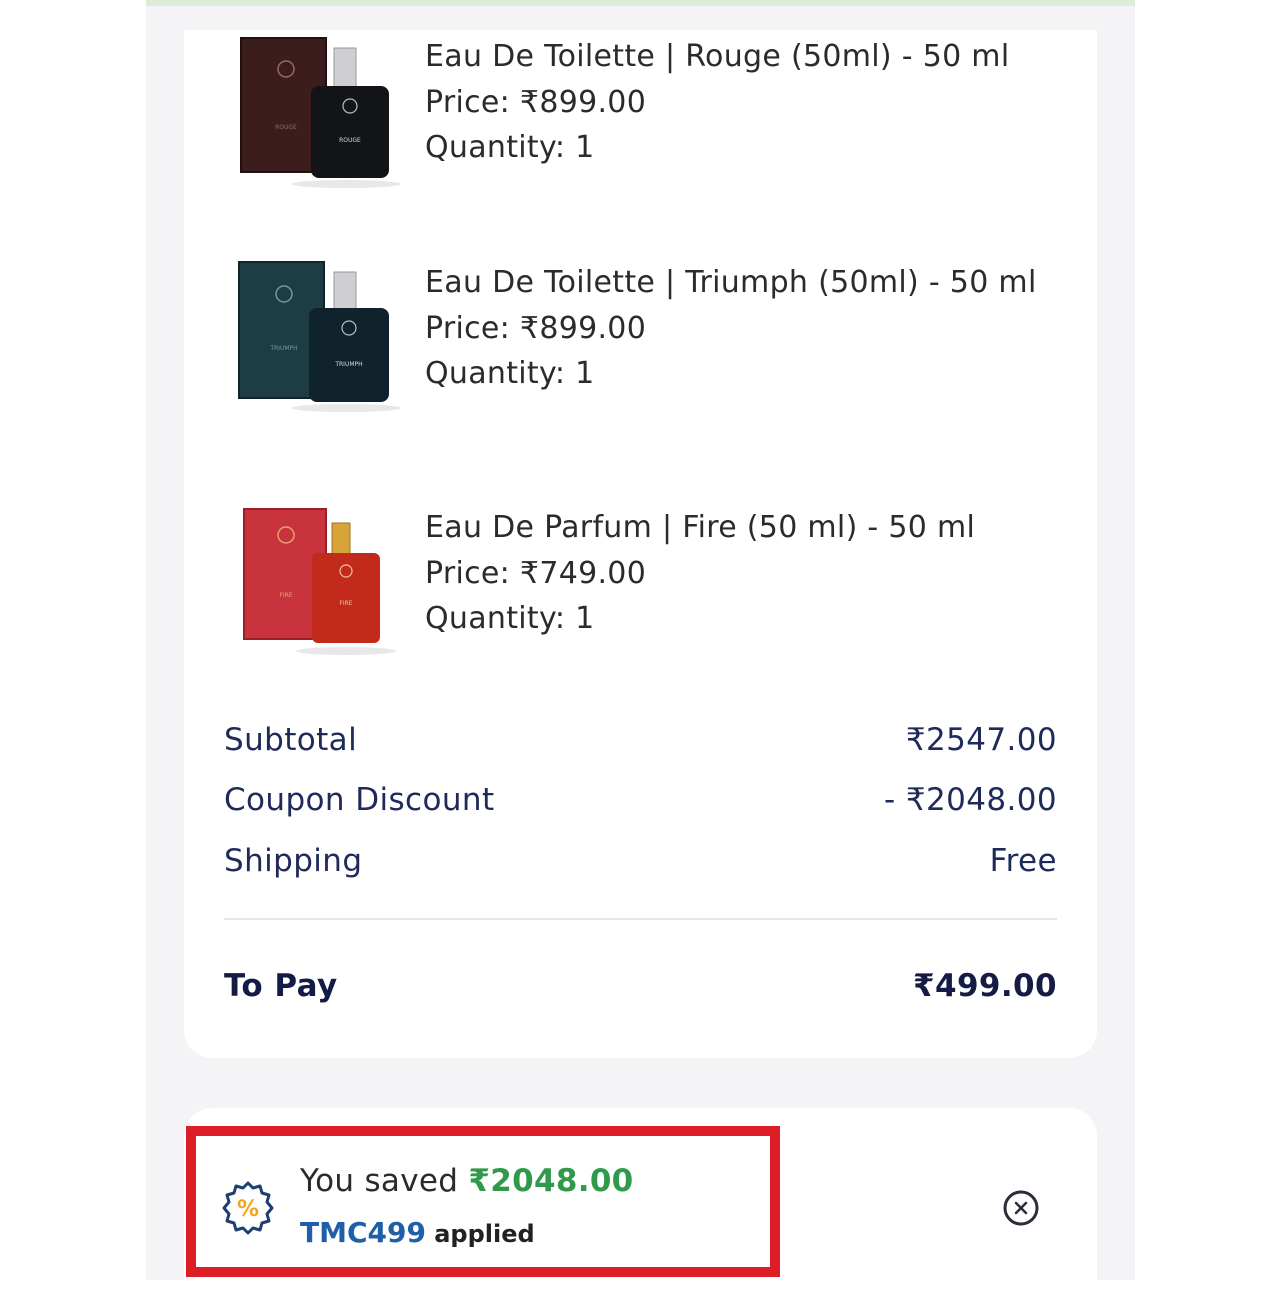 This screenshot has width=1280, height=1308. I want to click on close-circle-icon, so click(1021, 1208).